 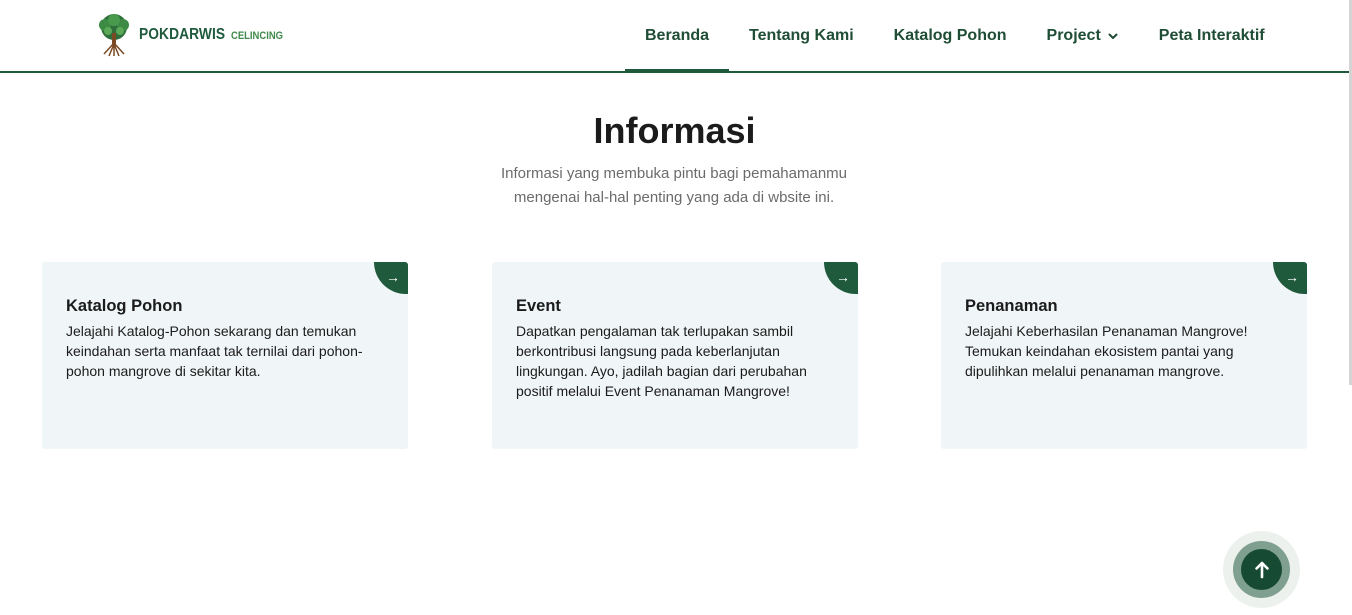 I want to click on arrow-up-icon, so click(x=1261, y=569).